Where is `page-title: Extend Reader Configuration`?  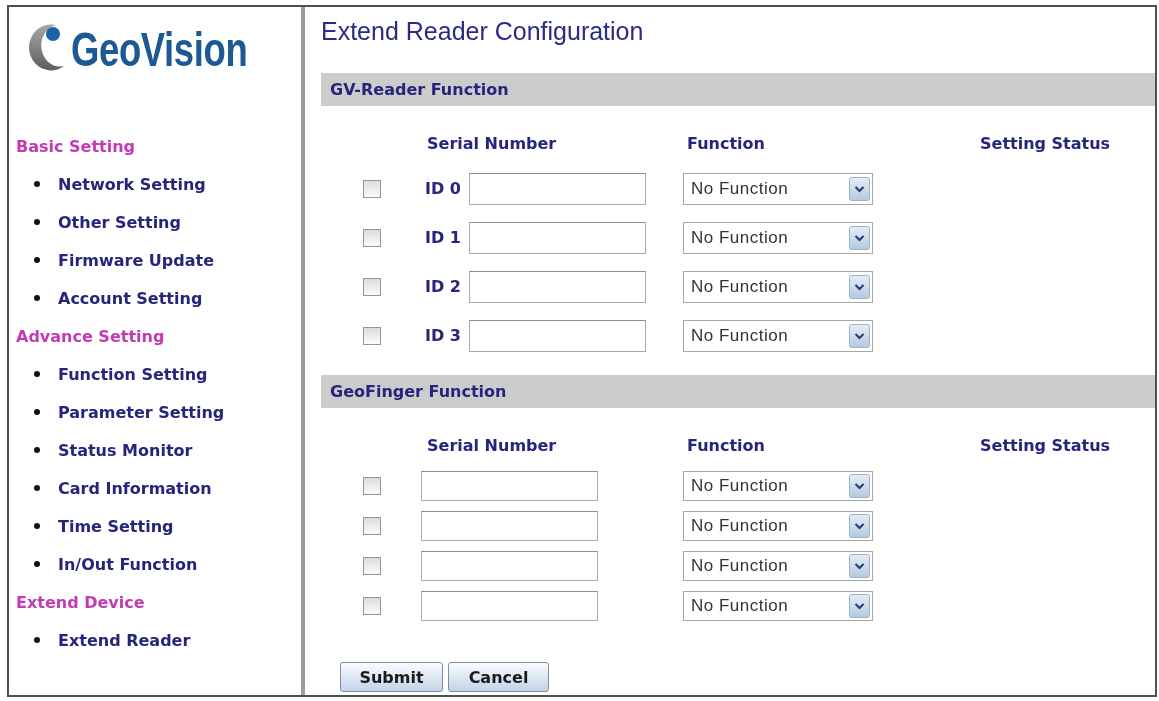 page-title: Extend Reader Configuration is located at coordinates (482, 31).